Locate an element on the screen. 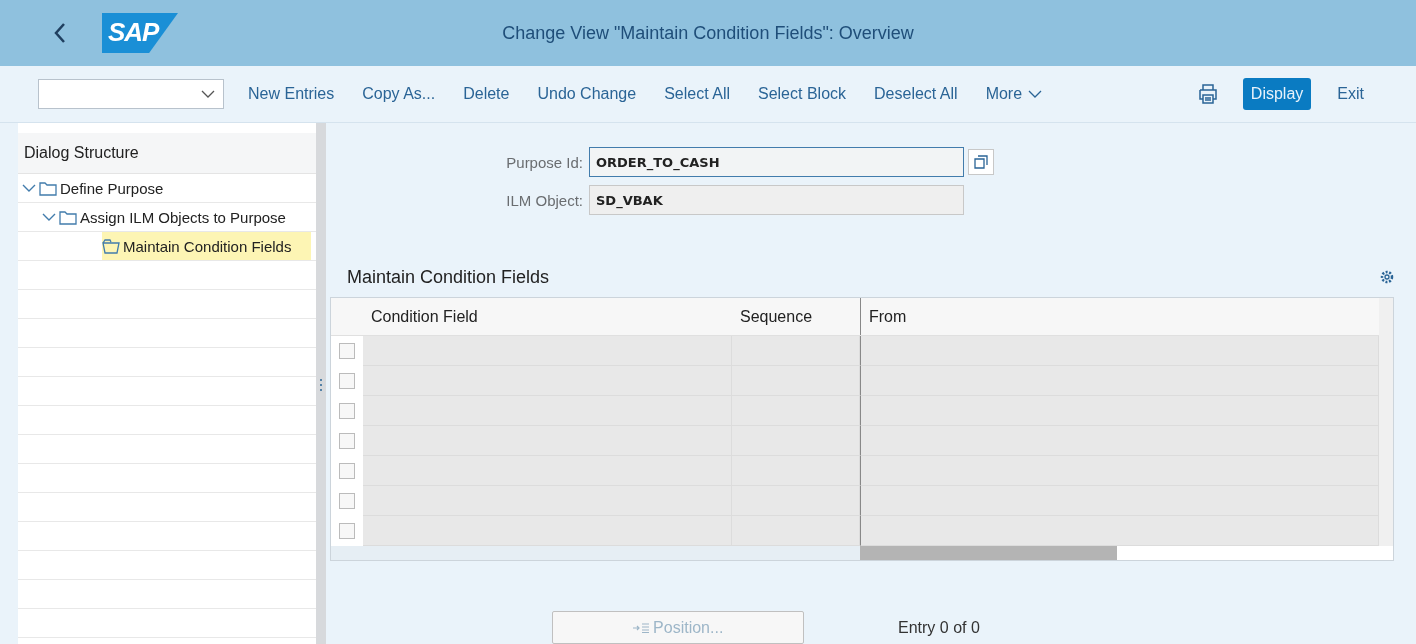  splitter-handle is located at coordinates (321, 385).